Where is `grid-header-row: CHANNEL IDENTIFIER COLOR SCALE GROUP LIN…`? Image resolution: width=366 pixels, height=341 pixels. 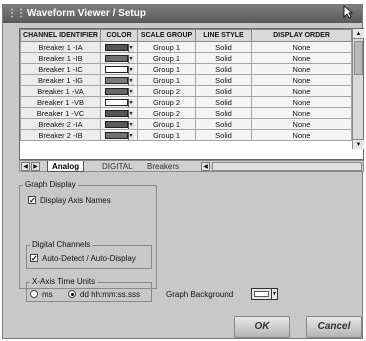
grid-header-row: CHANNEL IDENTIFIER COLOR SCALE GROUP LIN… is located at coordinates (186, 35).